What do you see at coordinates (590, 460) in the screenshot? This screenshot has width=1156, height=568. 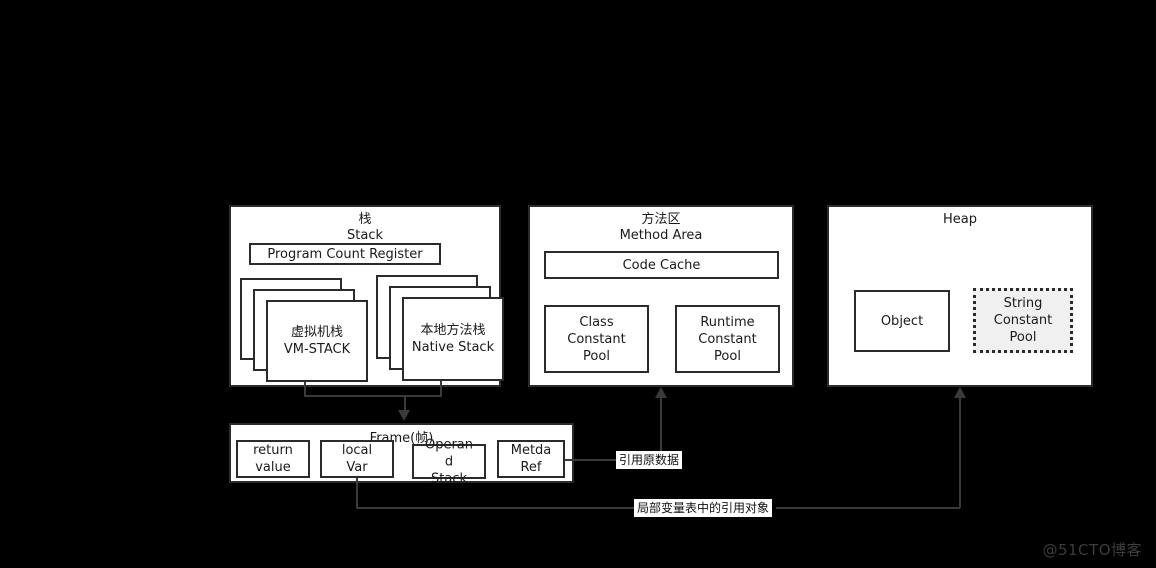 I see `connector-metdaref-right` at bounding box center [590, 460].